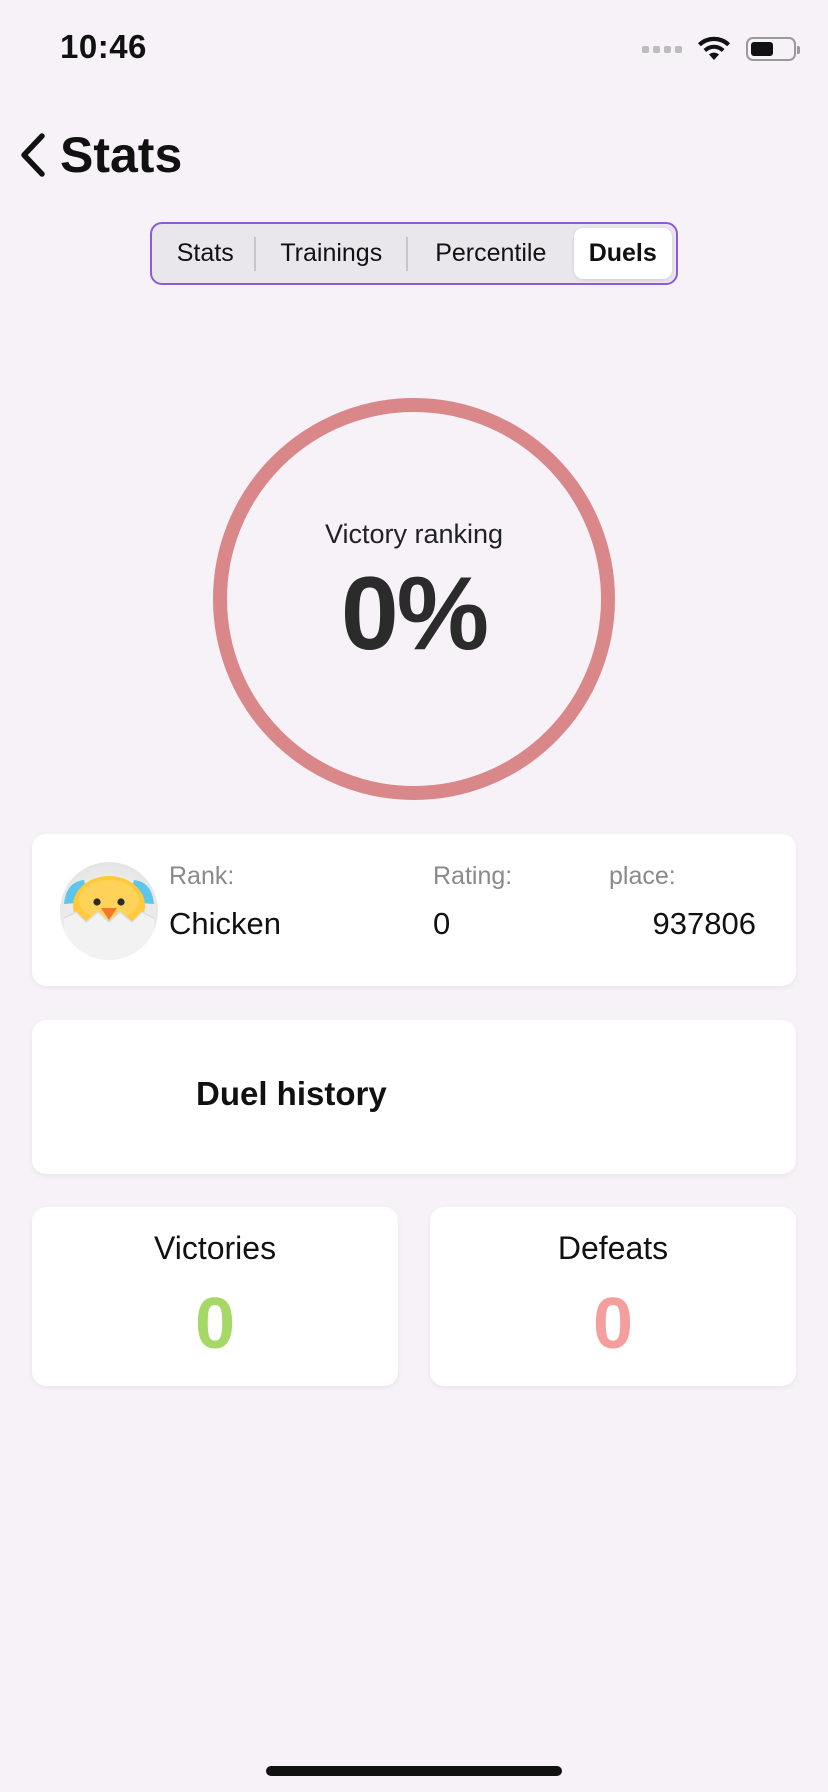 This screenshot has width=828, height=1792. What do you see at coordinates (331, 253) in the screenshot?
I see `tab-trainings: Trainings` at bounding box center [331, 253].